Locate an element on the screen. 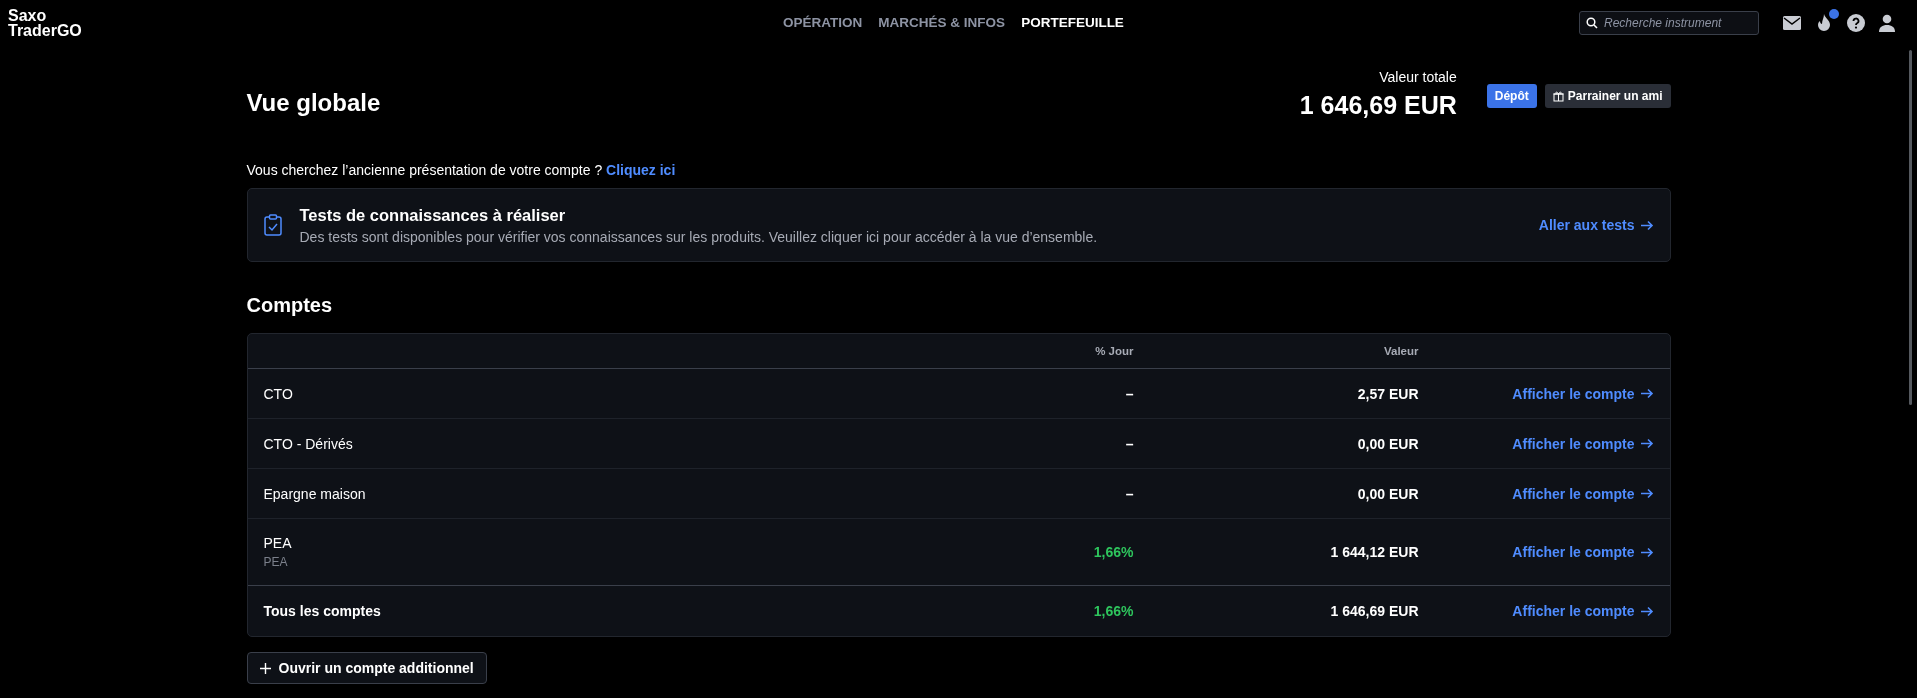 The height and width of the screenshot is (698, 1917). clipboard-check-icon is located at coordinates (272, 225).